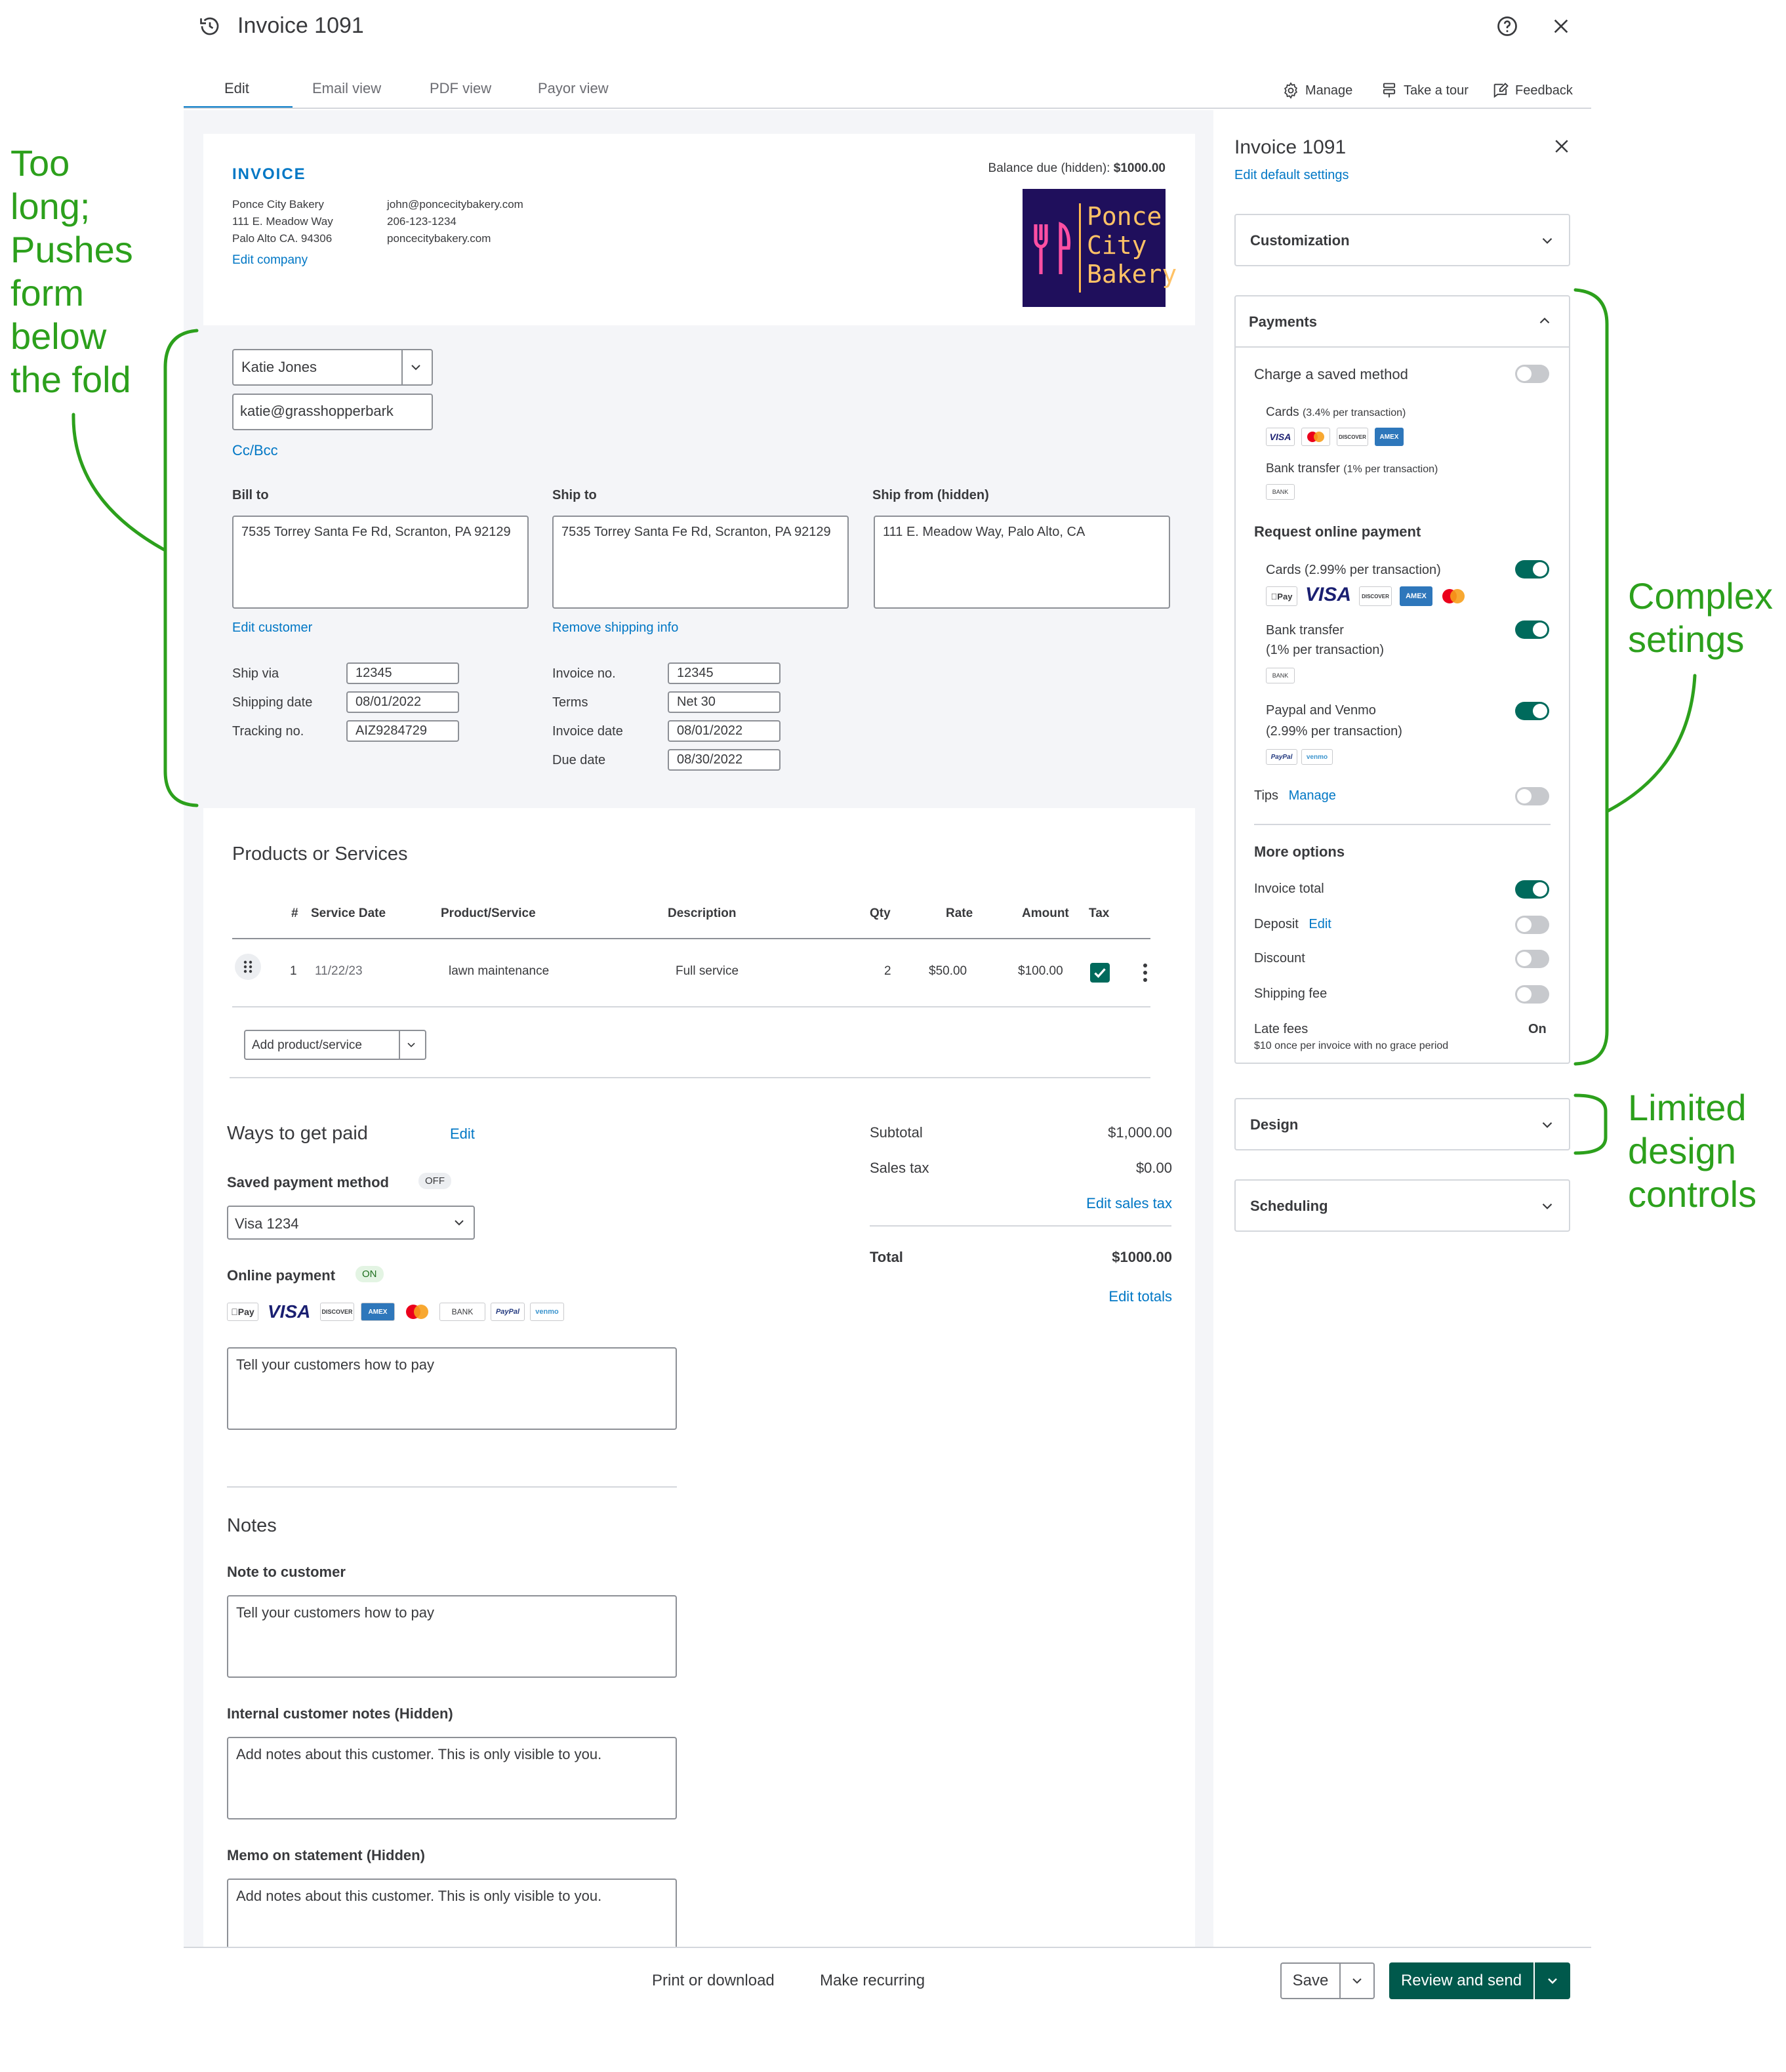 This screenshot has width=1786, height=2072. Describe the element at coordinates (181, 568) in the screenshot. I see `left-bracket` at that location.